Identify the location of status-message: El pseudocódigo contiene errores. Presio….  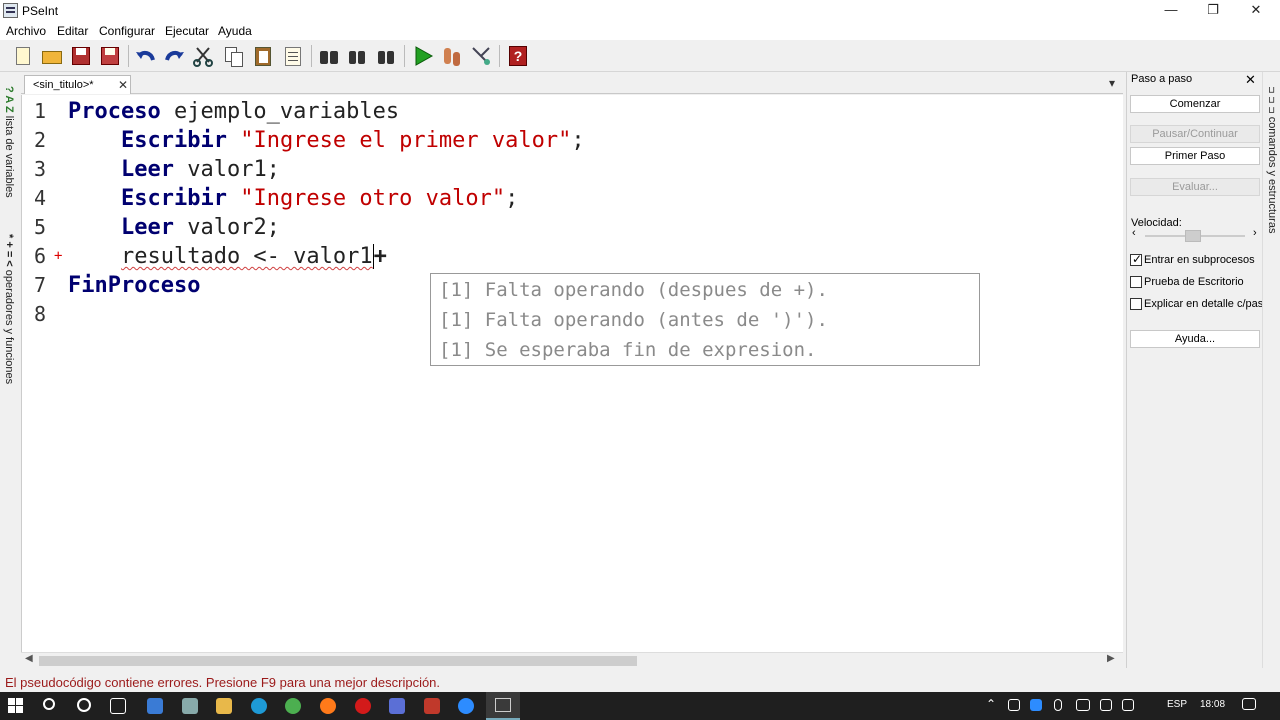
(223, 682).